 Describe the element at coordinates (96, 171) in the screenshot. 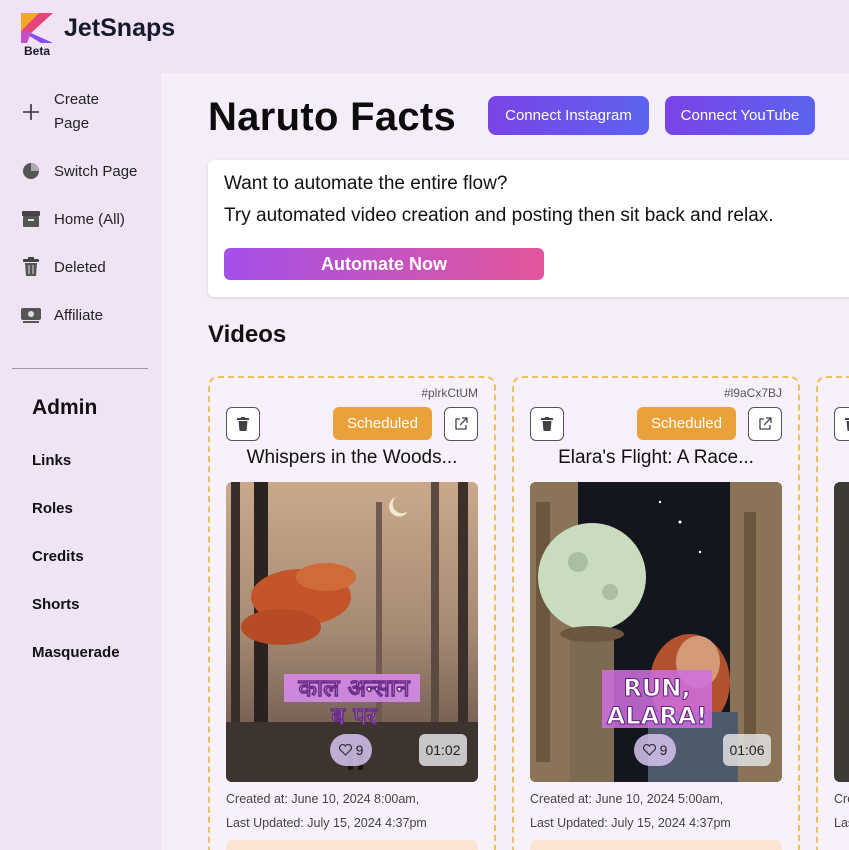

I see `sidebar-item-label: Switch Page` at that location.